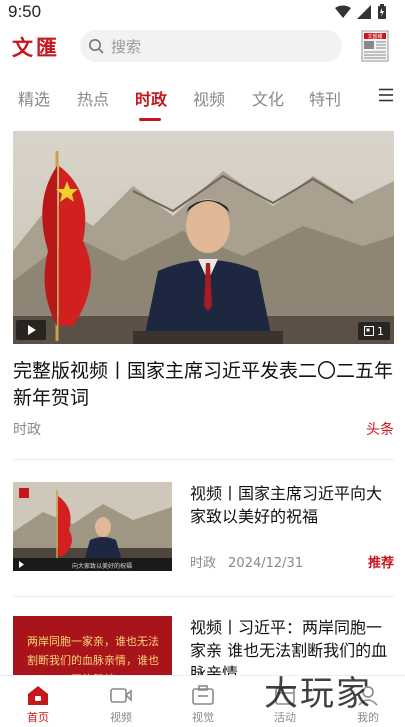  What do you see at coordinates (266, 563) in the screenshot?
I see `news-date: 2024/12/31` at bounding box center [266, 563].